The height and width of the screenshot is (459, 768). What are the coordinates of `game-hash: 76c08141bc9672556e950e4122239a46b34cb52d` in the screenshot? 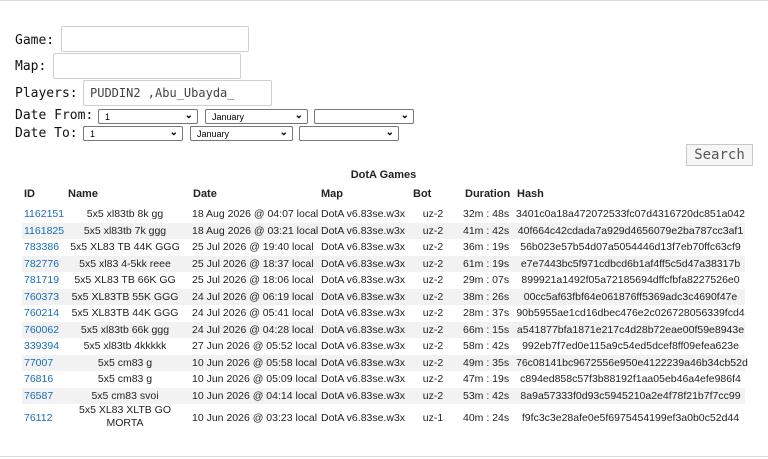 It's located at (632, 362).